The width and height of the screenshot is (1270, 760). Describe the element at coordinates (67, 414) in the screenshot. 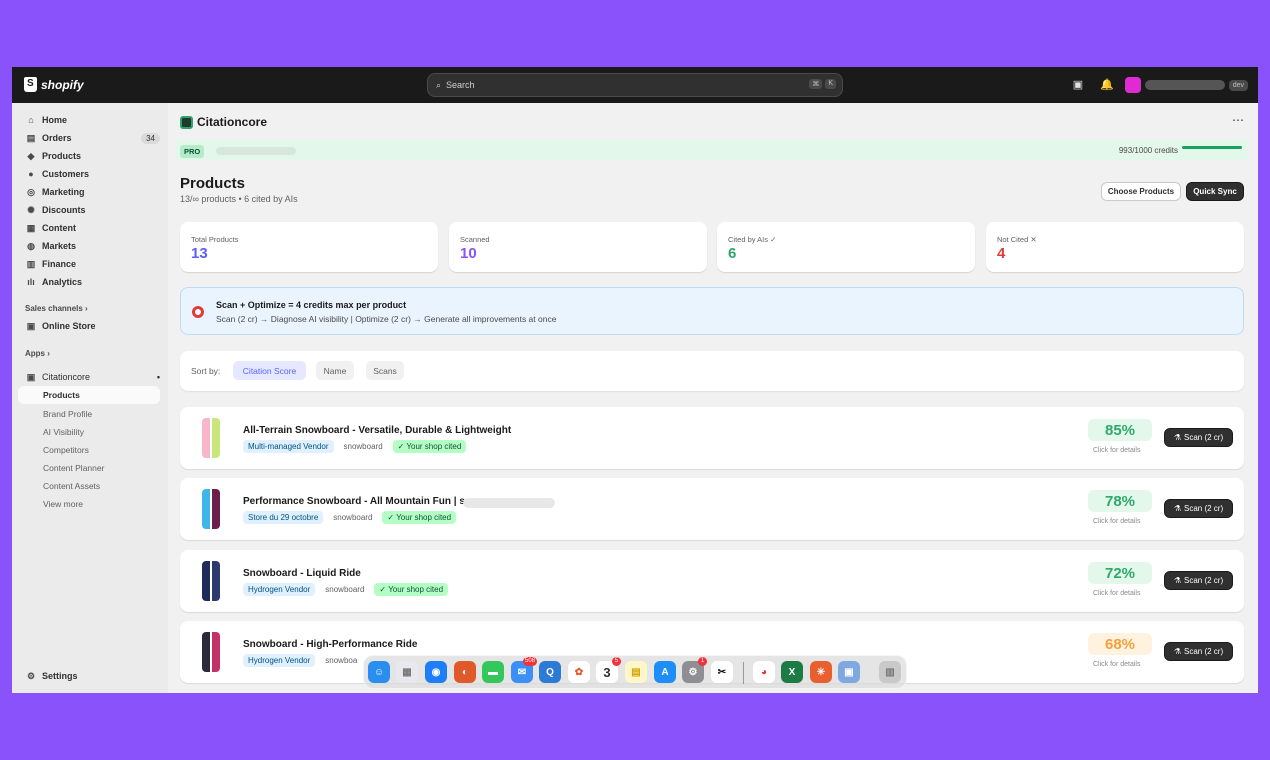

I see `subnav-brand-profile: Brand Profile` at that location.